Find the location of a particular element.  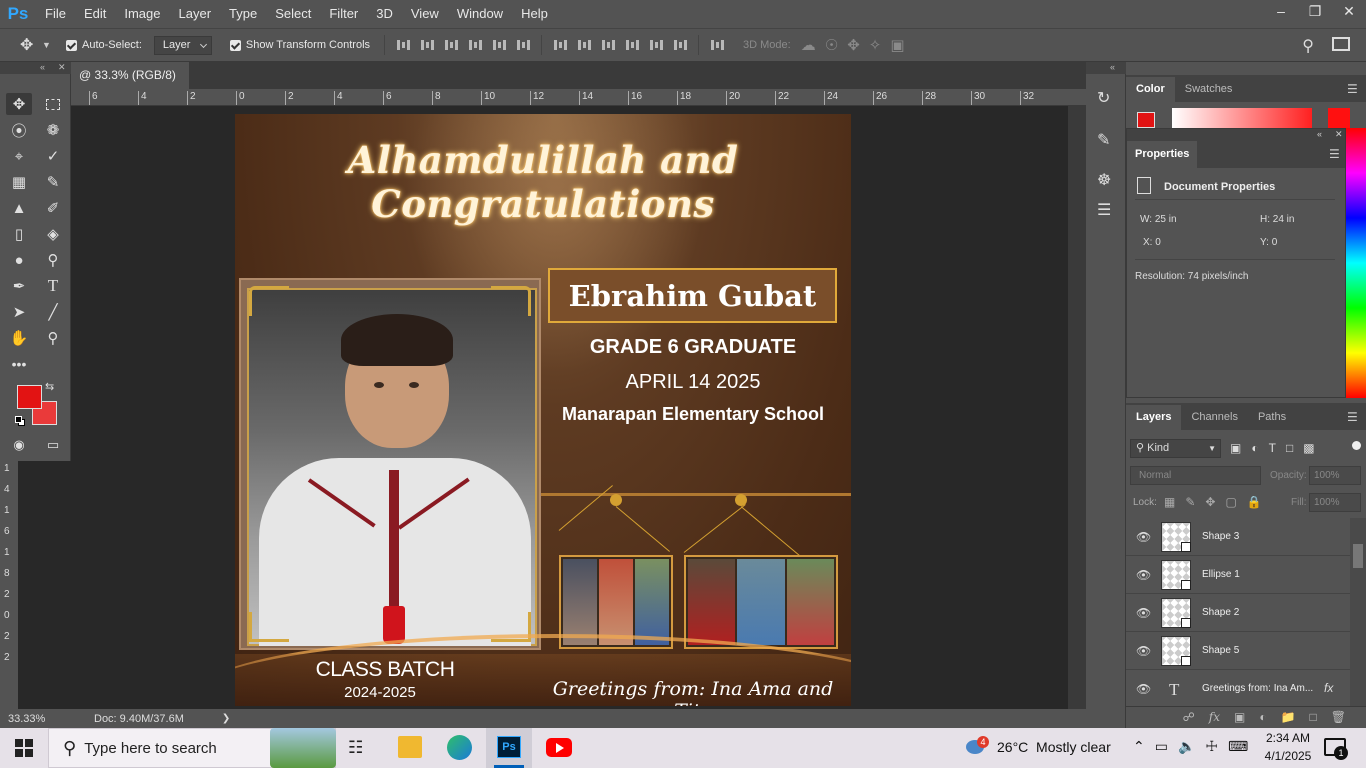

w-value: 25 in is located at coordinates (1166, 219).